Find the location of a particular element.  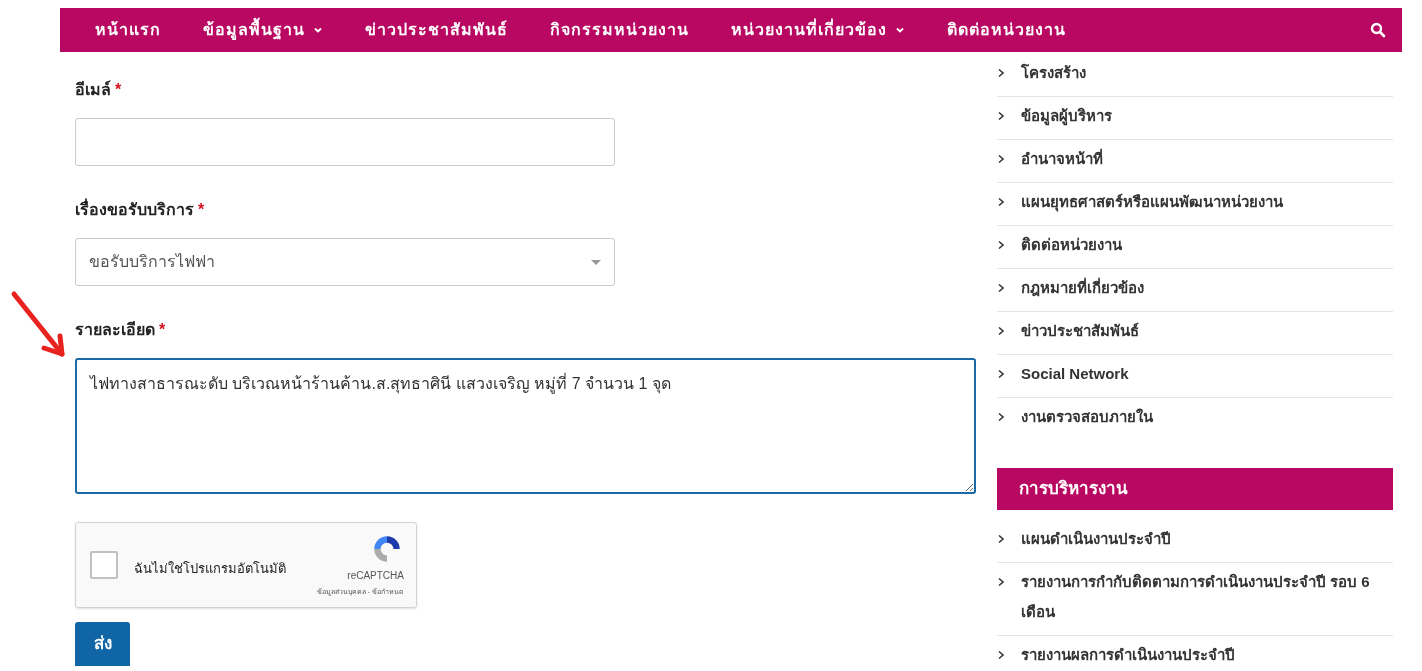

search-icon is located at coordinates (1378, 30).